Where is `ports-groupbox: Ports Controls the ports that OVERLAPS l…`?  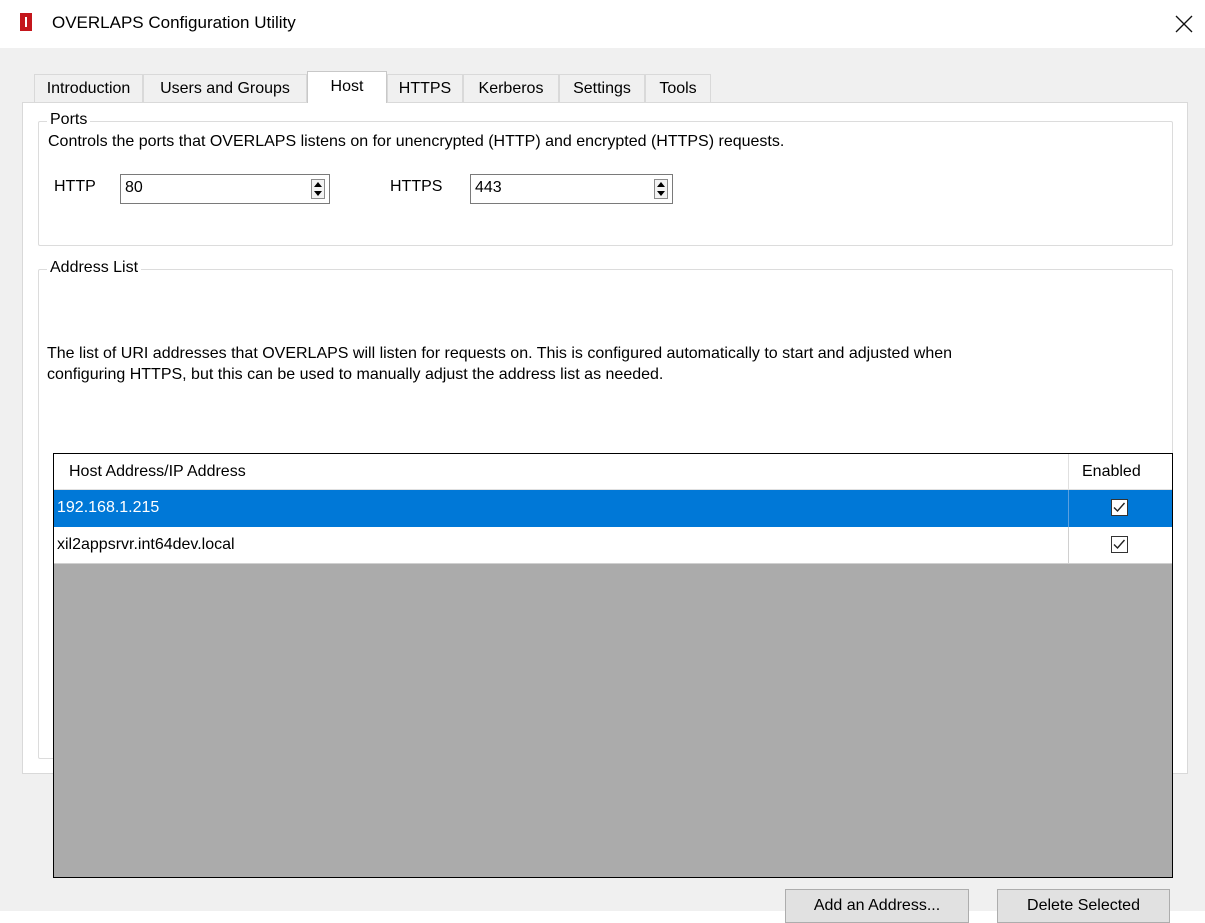 ports-groupbox: Ports Controls the ports that OVERLAPS l… is located at coordinates (605, 178).